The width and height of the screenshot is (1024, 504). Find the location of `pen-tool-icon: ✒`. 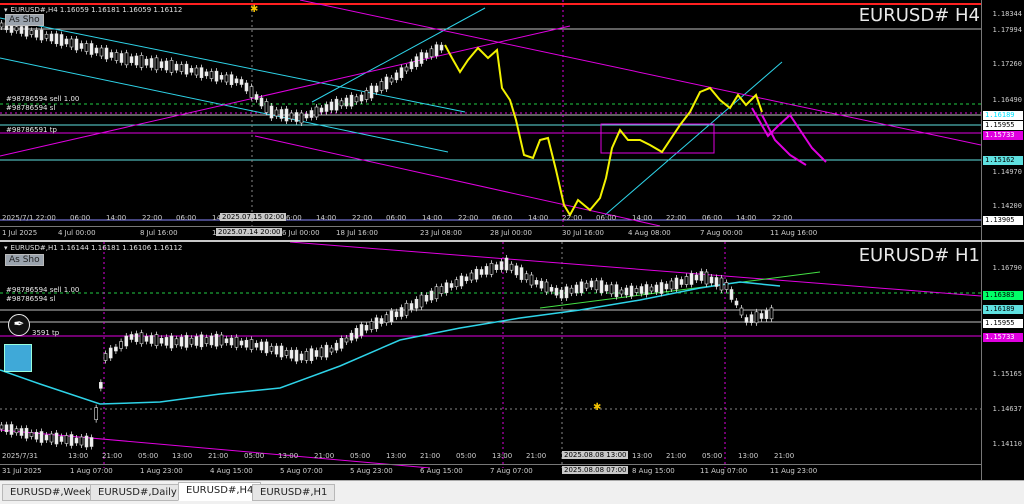

pen-tool-icon: ✒ is located at coordinates (19, 325).